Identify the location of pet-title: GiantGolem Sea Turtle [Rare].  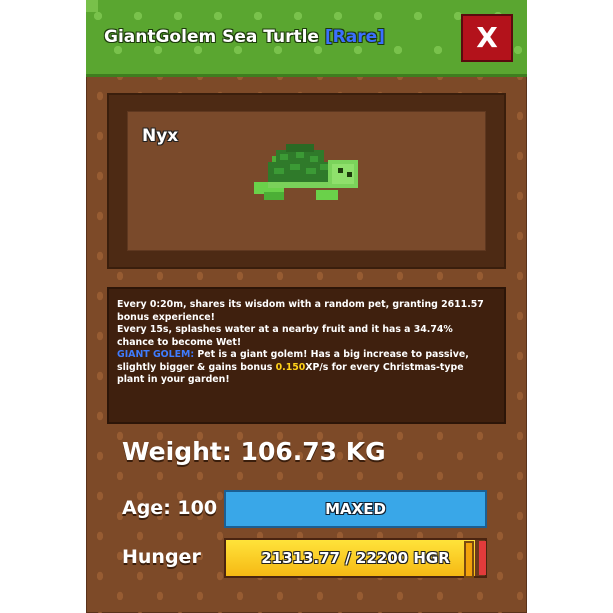
(244, 37).